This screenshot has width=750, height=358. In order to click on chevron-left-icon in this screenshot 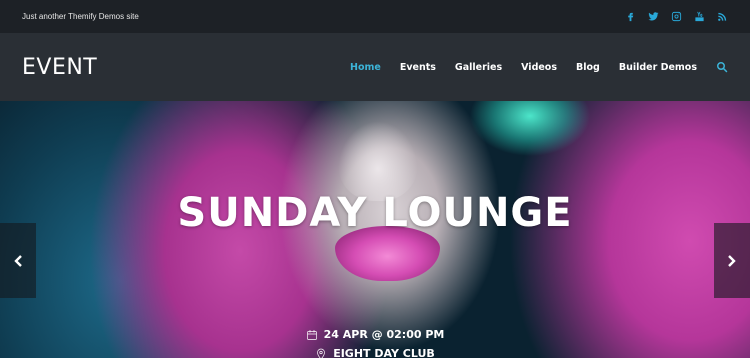, I will do `click(18, 260)`.